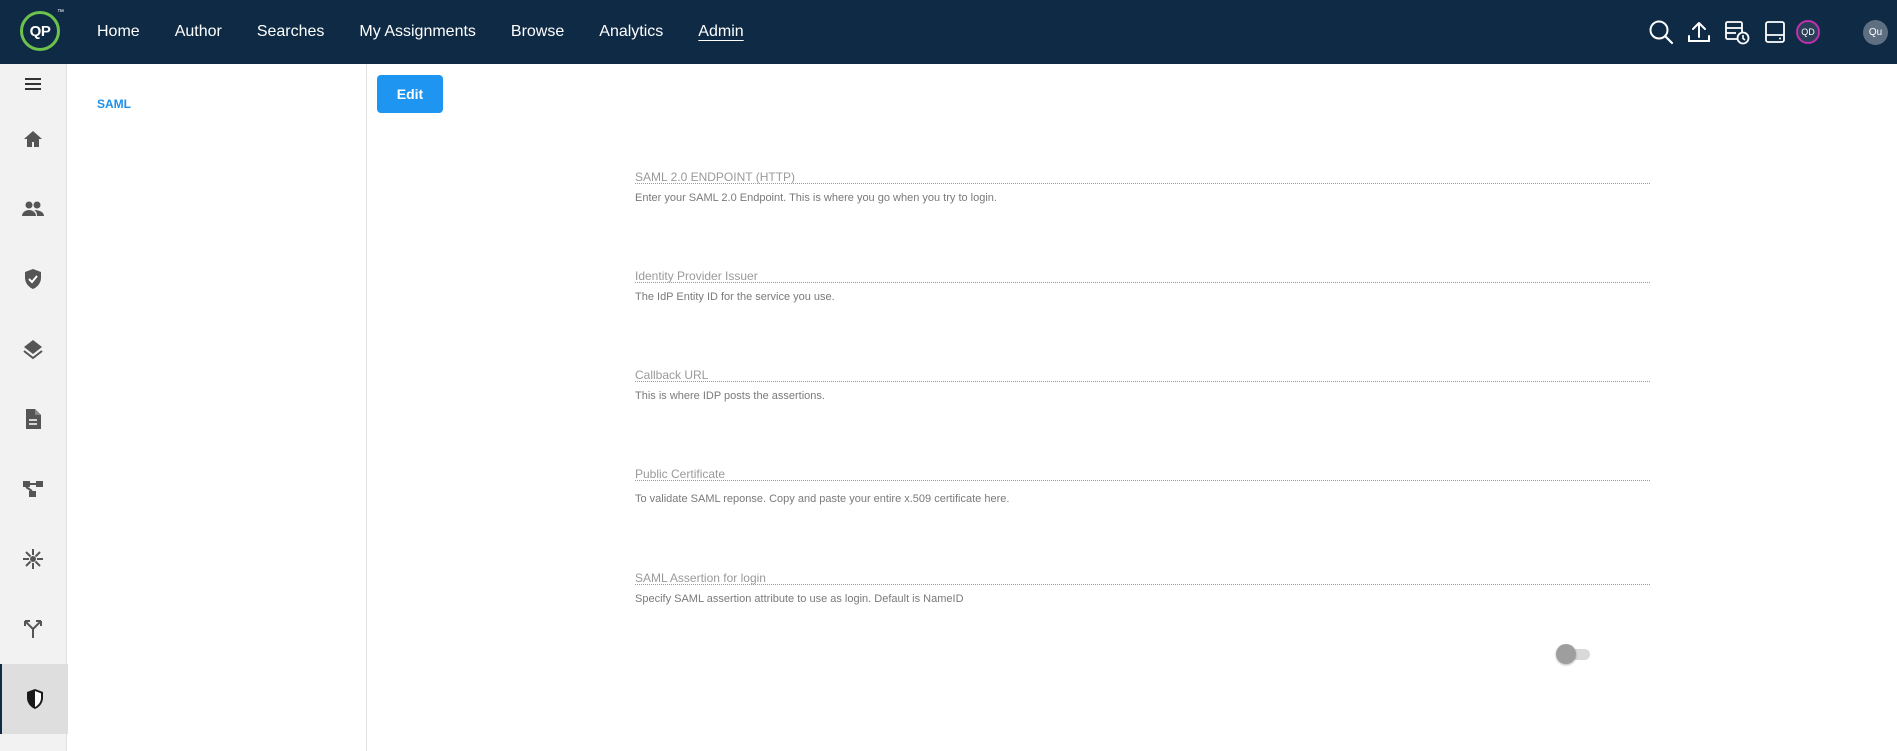 The image size is (1897, 751). I want to click on logo-text: QP, so click(40, 31).